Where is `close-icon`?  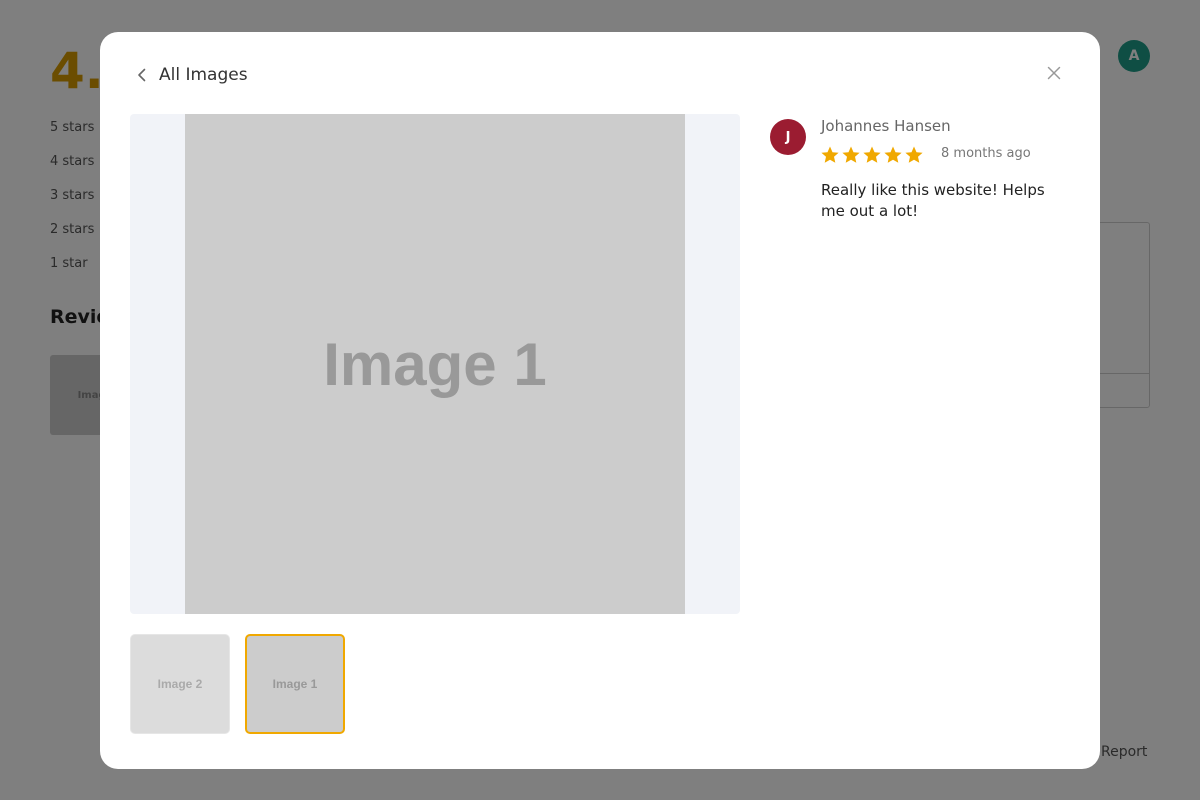
close-icon is located at coordinates (1054, 73).